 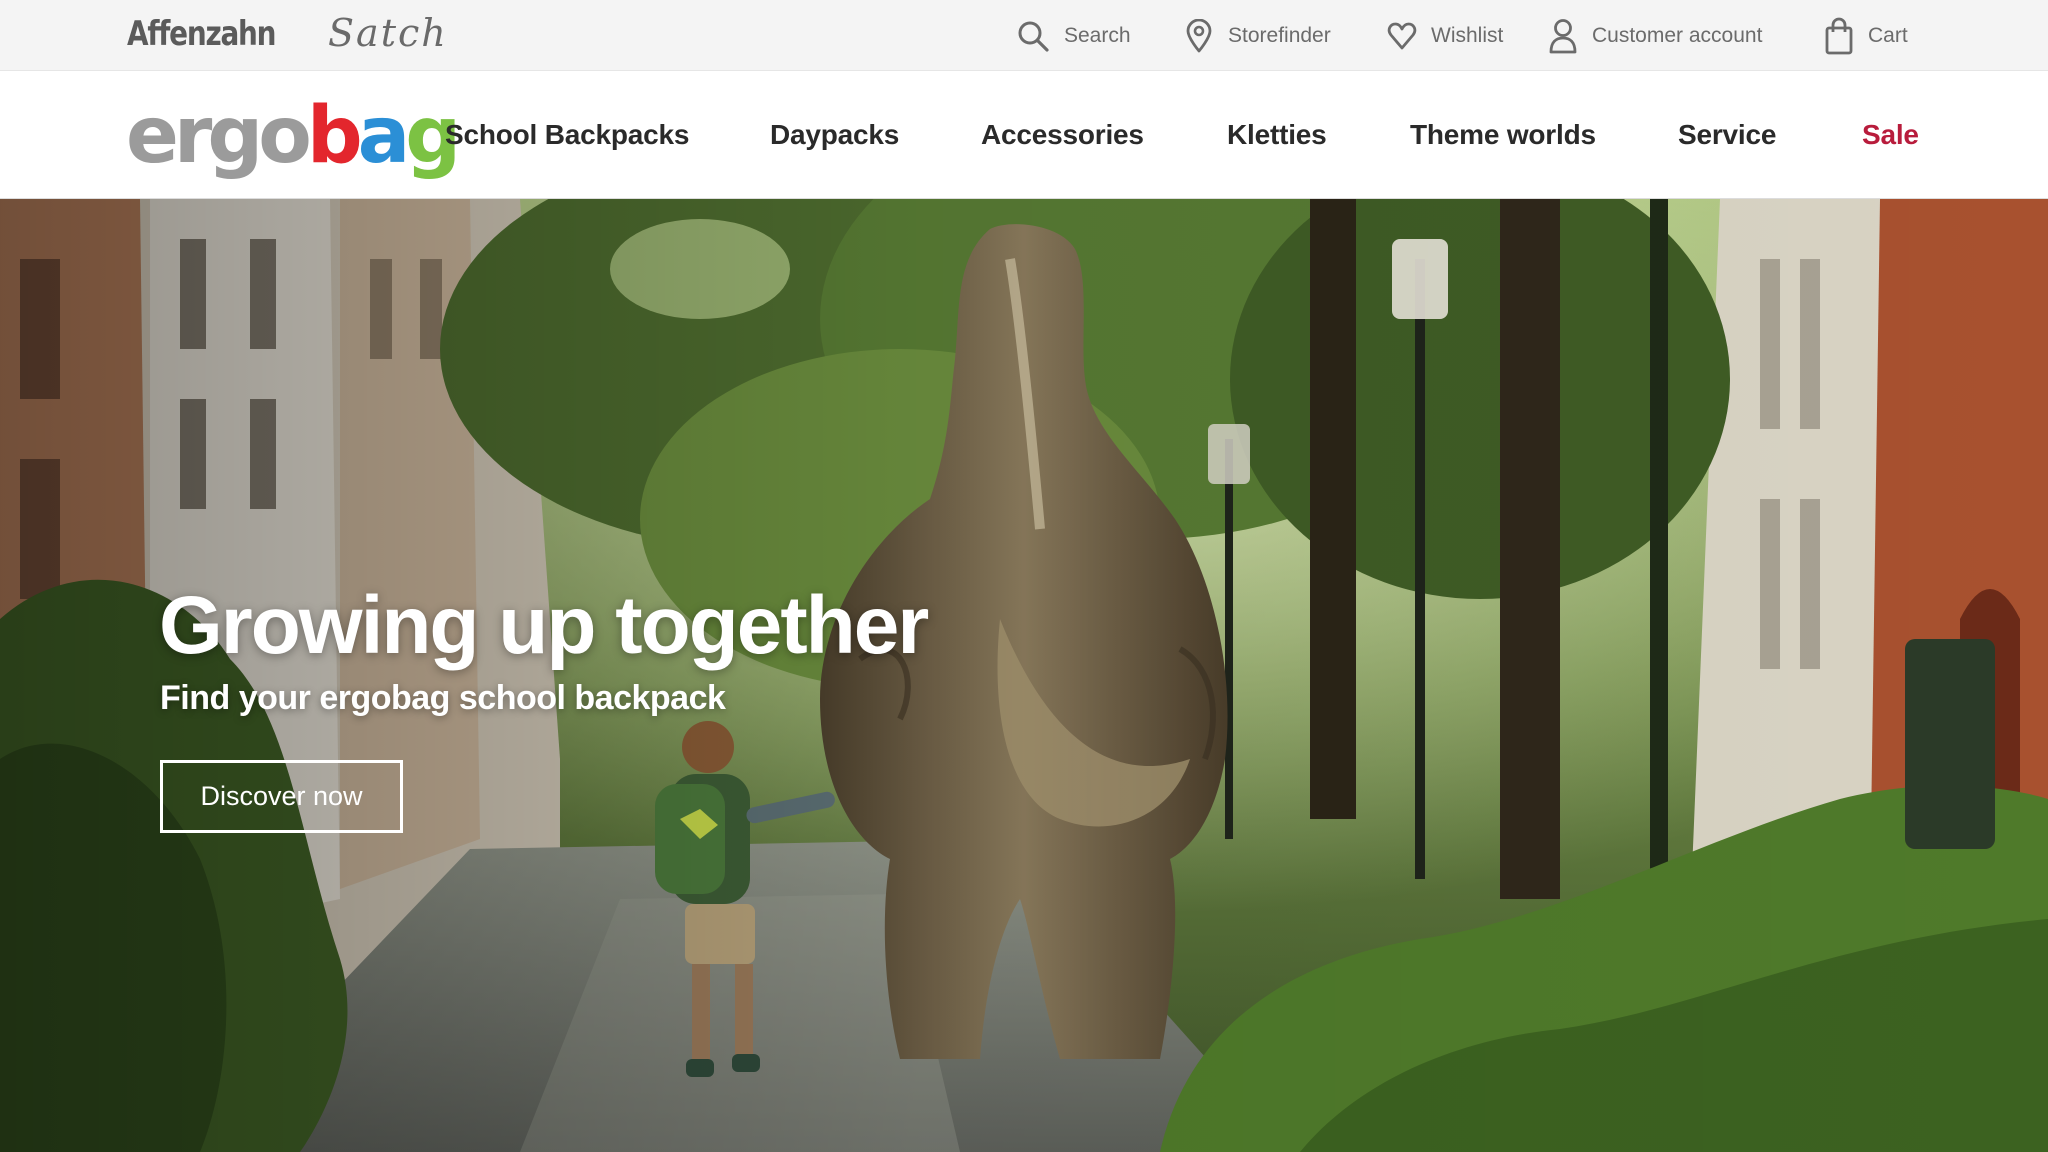 What do you see at coordinates (1033, 36) in the screenshot?
I see `search-icon` at bounding box center [1033, 36].